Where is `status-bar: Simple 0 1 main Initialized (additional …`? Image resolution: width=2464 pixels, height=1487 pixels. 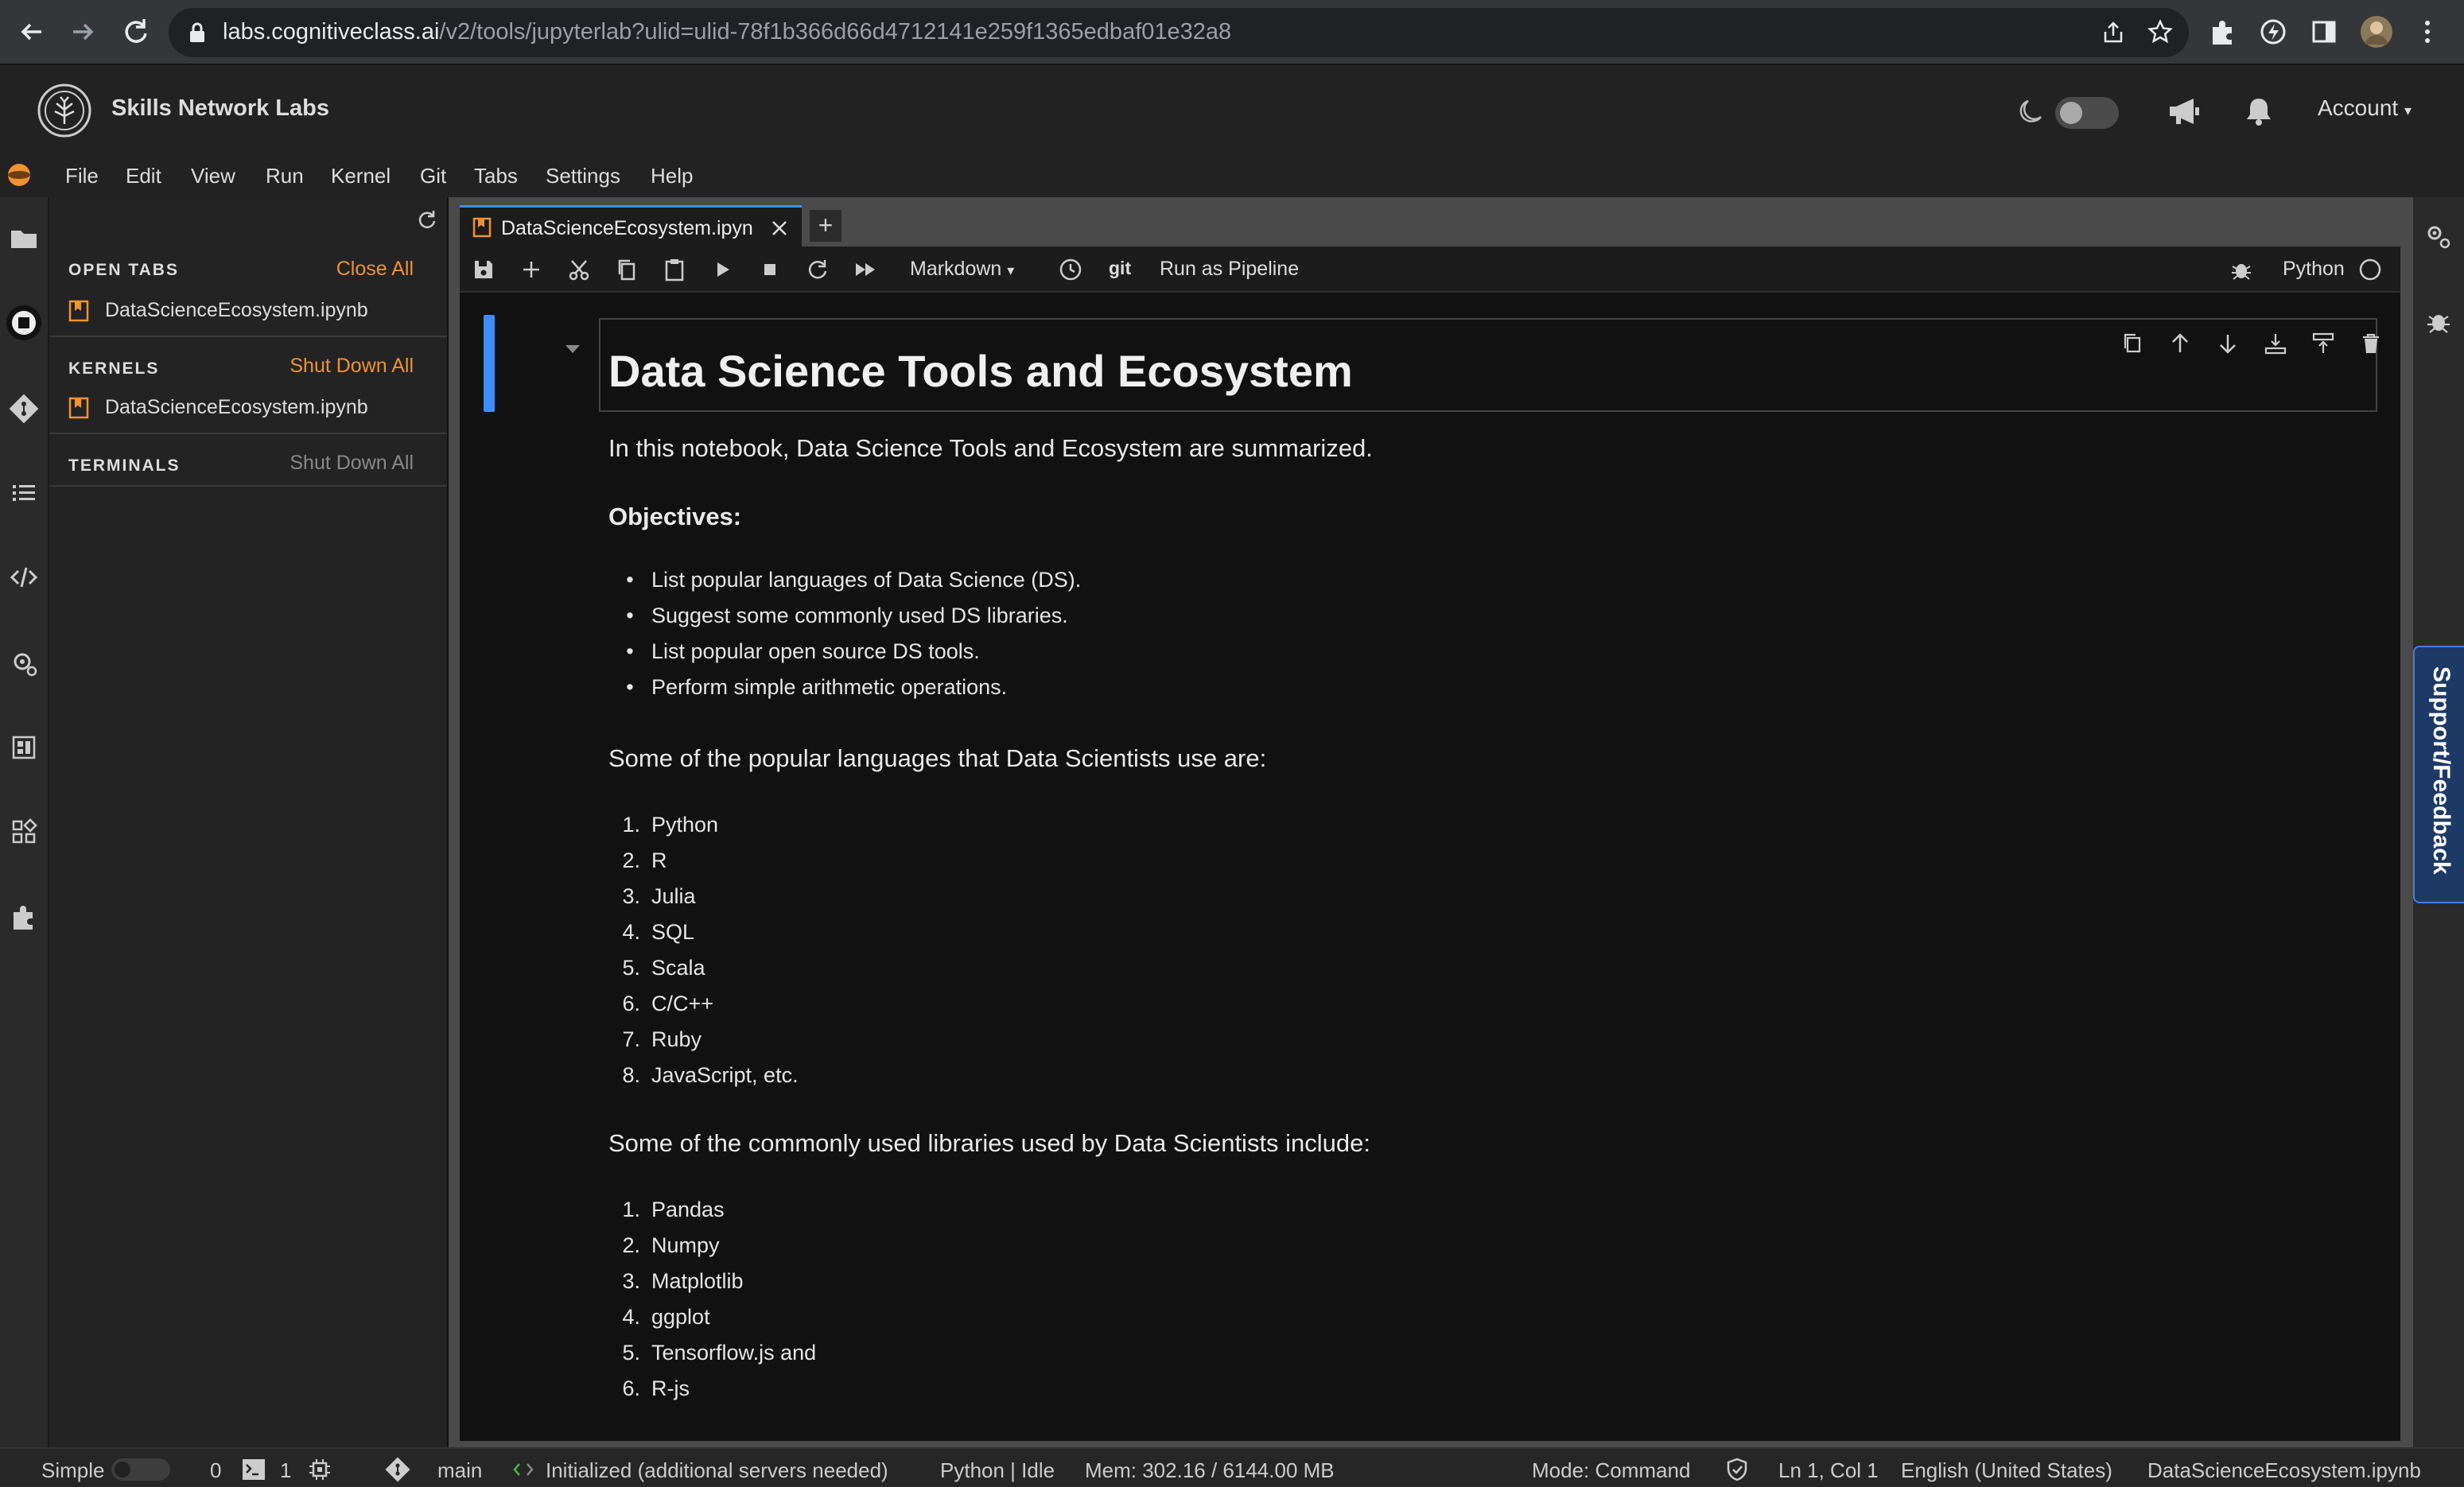
status-bar: Simple 0 1 main Initialized (additional … is located at coordinates (1232, 1467).